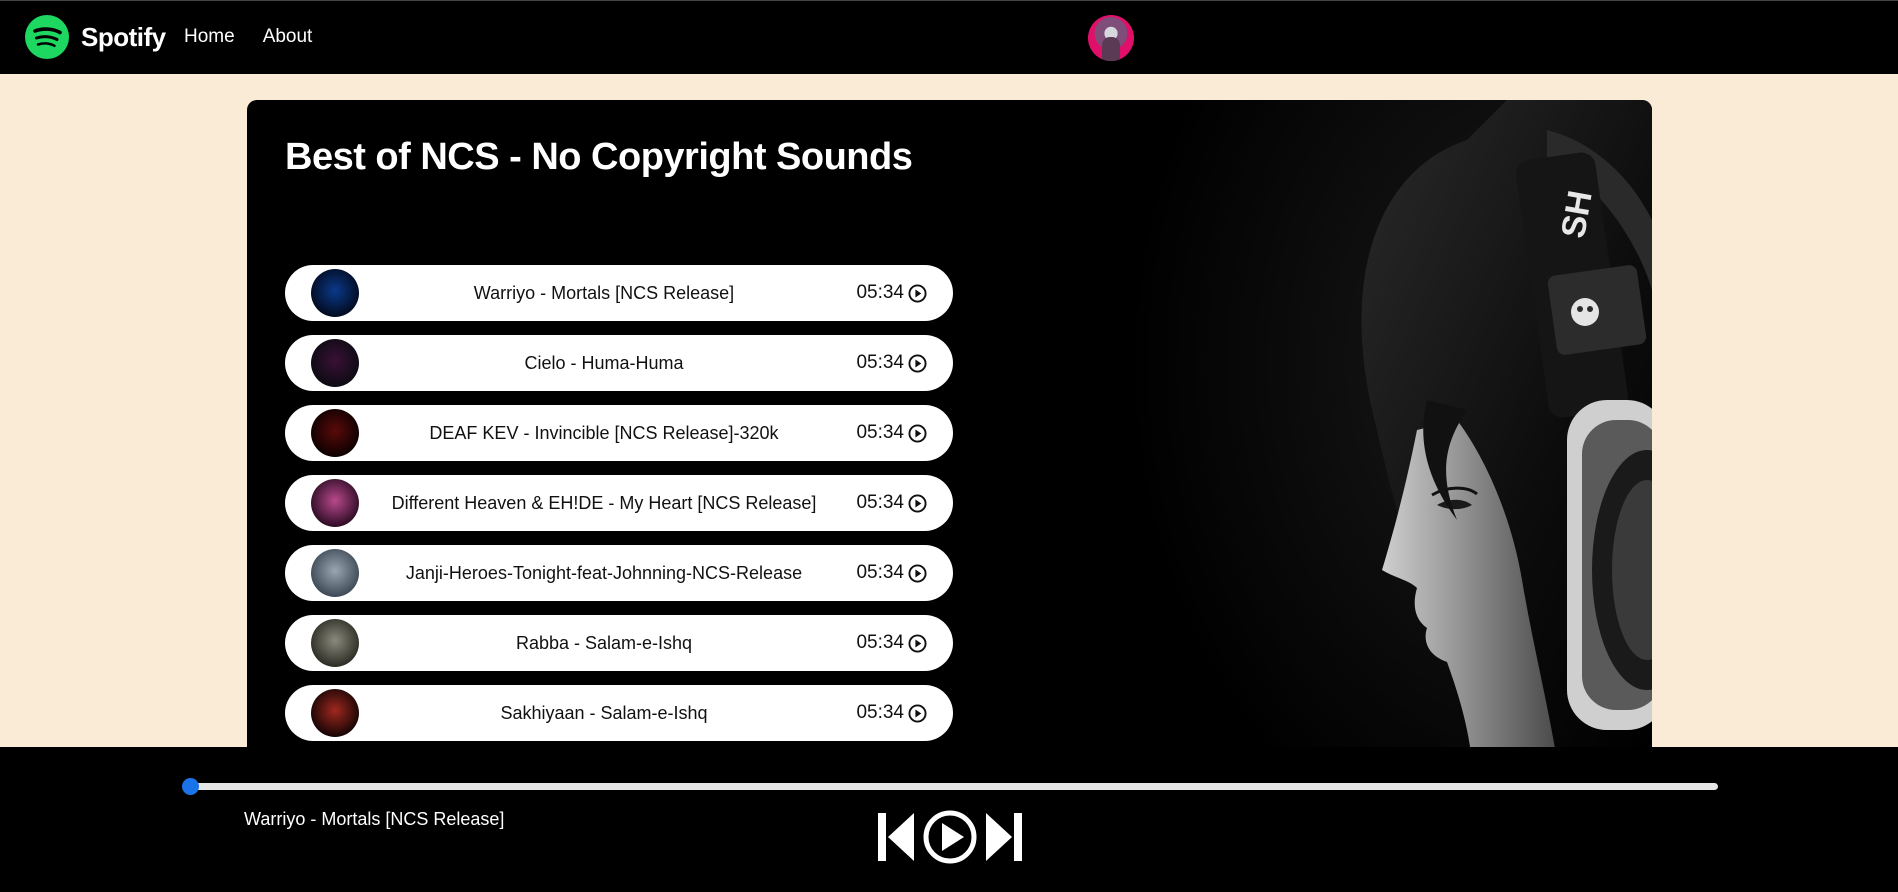 The width and height of the screenshot is (1898, 892). I want to click on now-playing-title: Warriyo - Mortals [NCS Release], so click(374, 819).